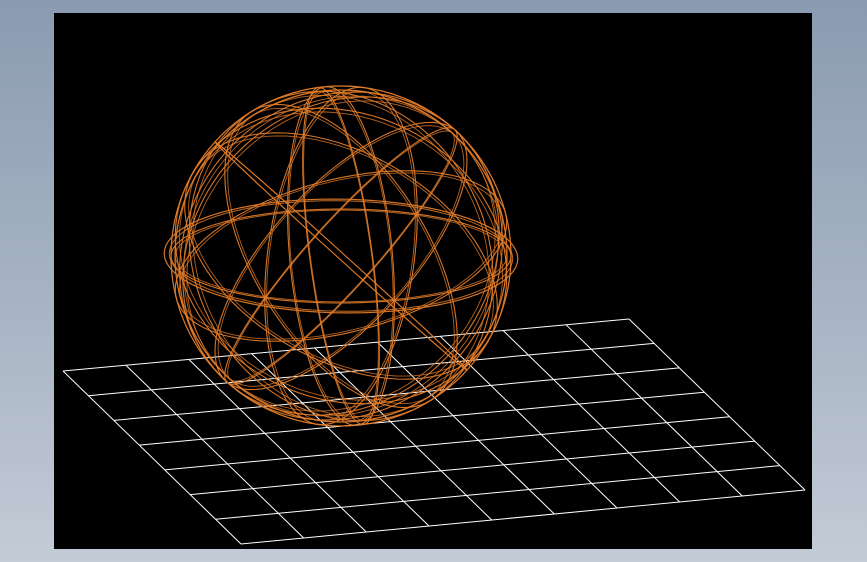 This screenshot has width=867, height=562. I want to click on sphere-ring-inner, so click(341, 256).